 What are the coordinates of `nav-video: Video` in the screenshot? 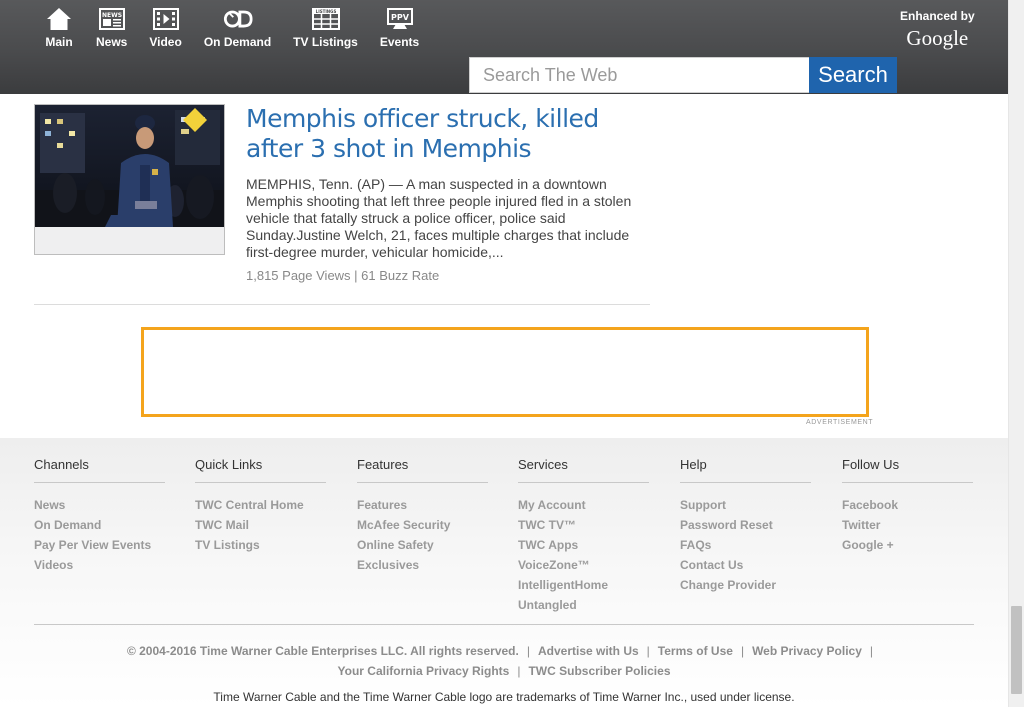 It's located at (165, 28).